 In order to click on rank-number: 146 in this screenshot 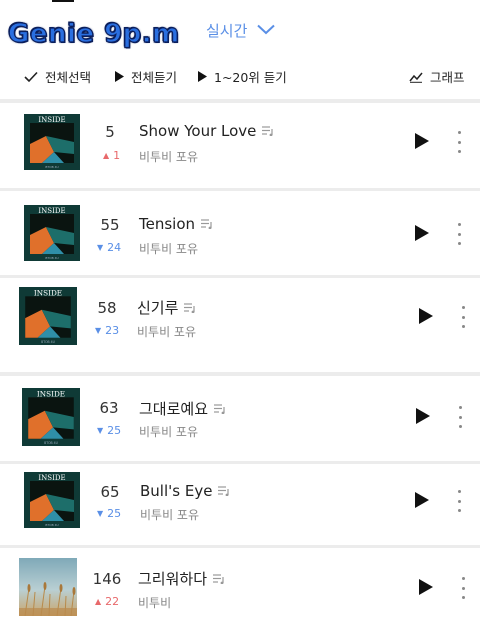, I will do `click(107, 579)`.